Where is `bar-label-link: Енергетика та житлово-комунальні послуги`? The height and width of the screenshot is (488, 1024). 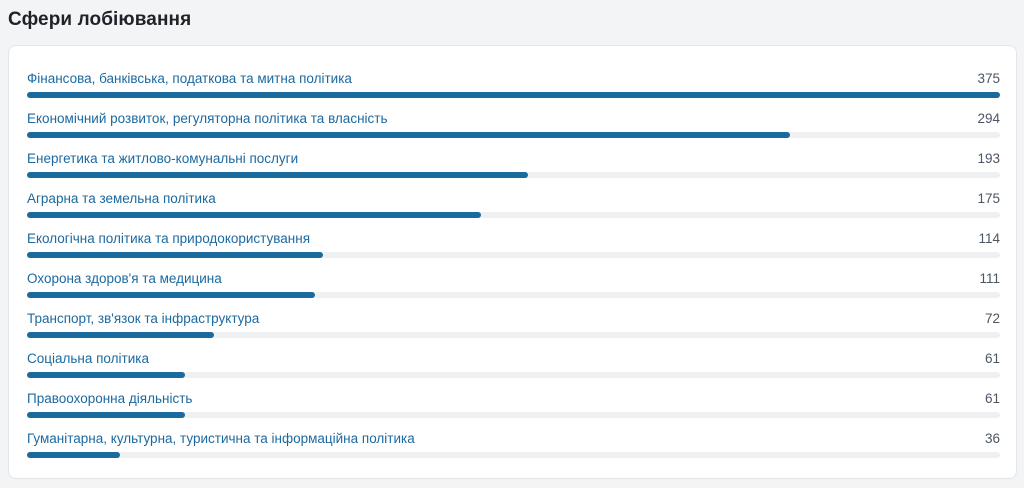
bar-label-link: Енергетика та житлово-комунальні послуги is located at coordinates (162, 158).